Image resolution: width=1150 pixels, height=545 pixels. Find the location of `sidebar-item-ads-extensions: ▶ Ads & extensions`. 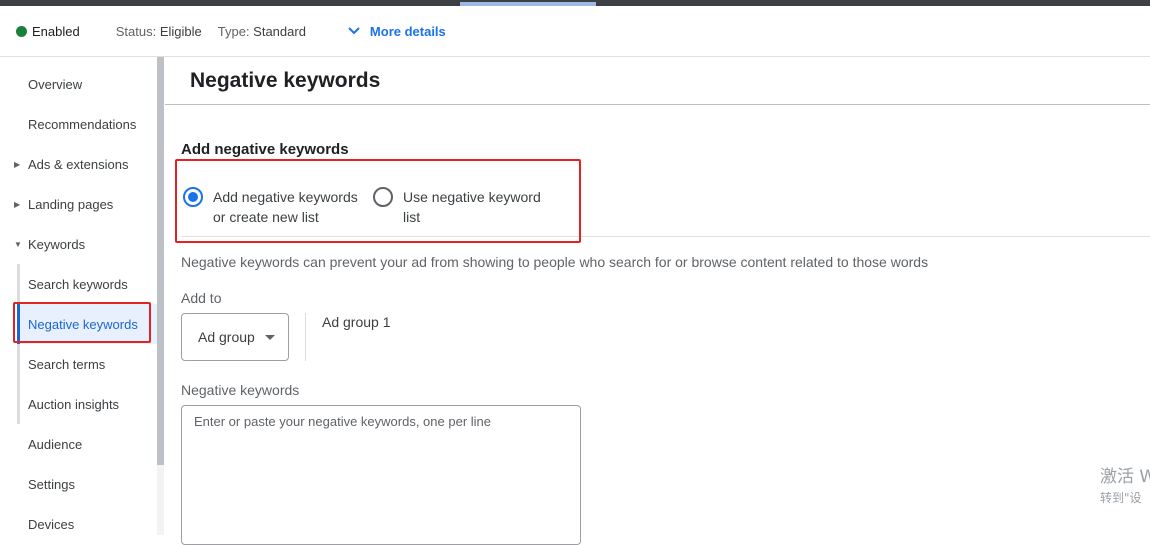

sidebar-item-ads-extensions: ▶ Ads & extensions is located at coordinates (78, 164).